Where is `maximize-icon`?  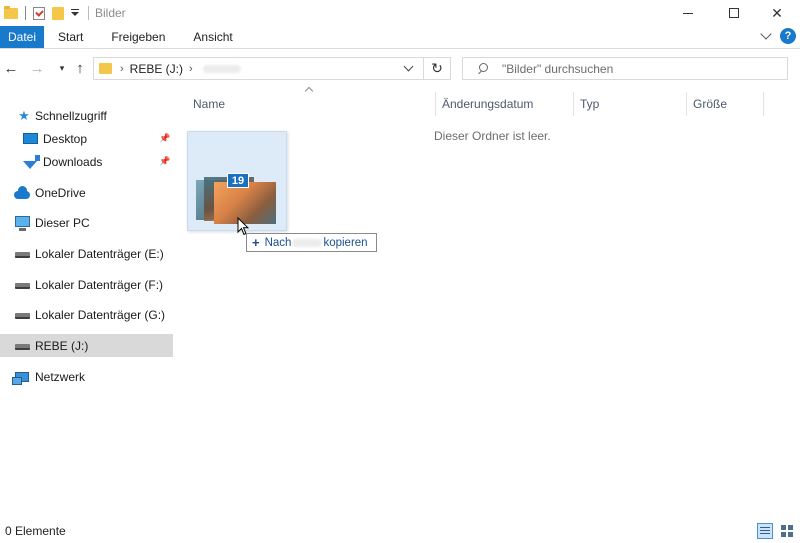
maximize-icon is located at coordinates (734, 13).